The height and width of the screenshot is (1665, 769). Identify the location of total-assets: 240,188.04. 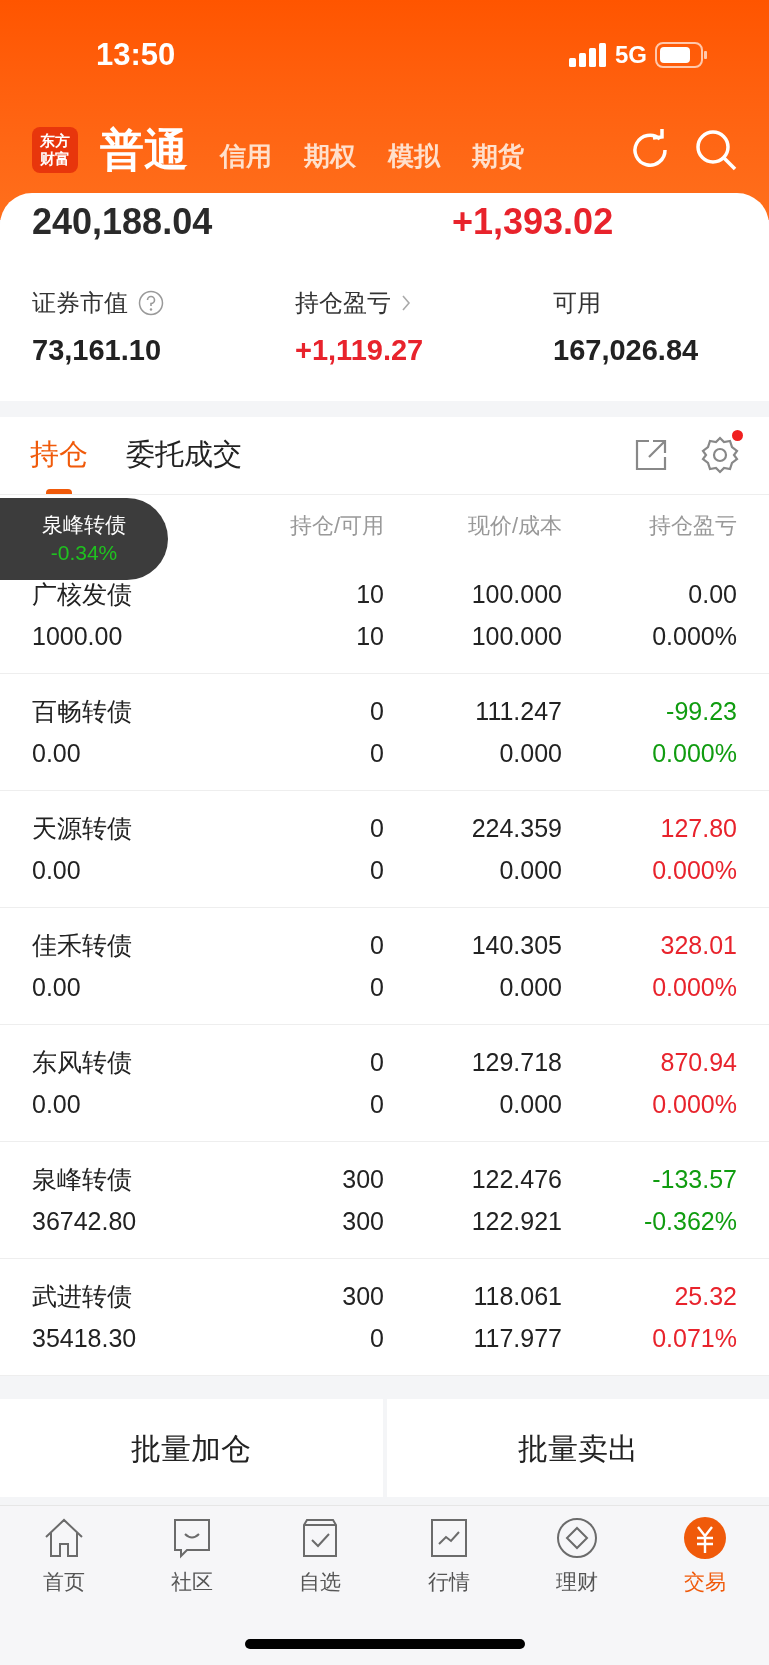
(123, 222).